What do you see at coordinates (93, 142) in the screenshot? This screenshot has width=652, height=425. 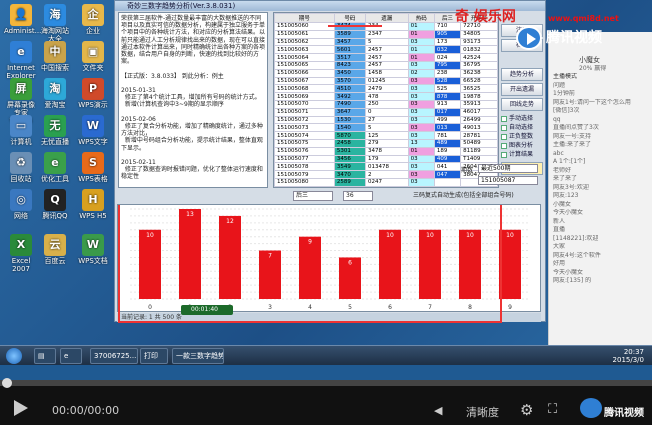 I see `desktop-icon-label: WPS文字` at bounding box center [93, 142].